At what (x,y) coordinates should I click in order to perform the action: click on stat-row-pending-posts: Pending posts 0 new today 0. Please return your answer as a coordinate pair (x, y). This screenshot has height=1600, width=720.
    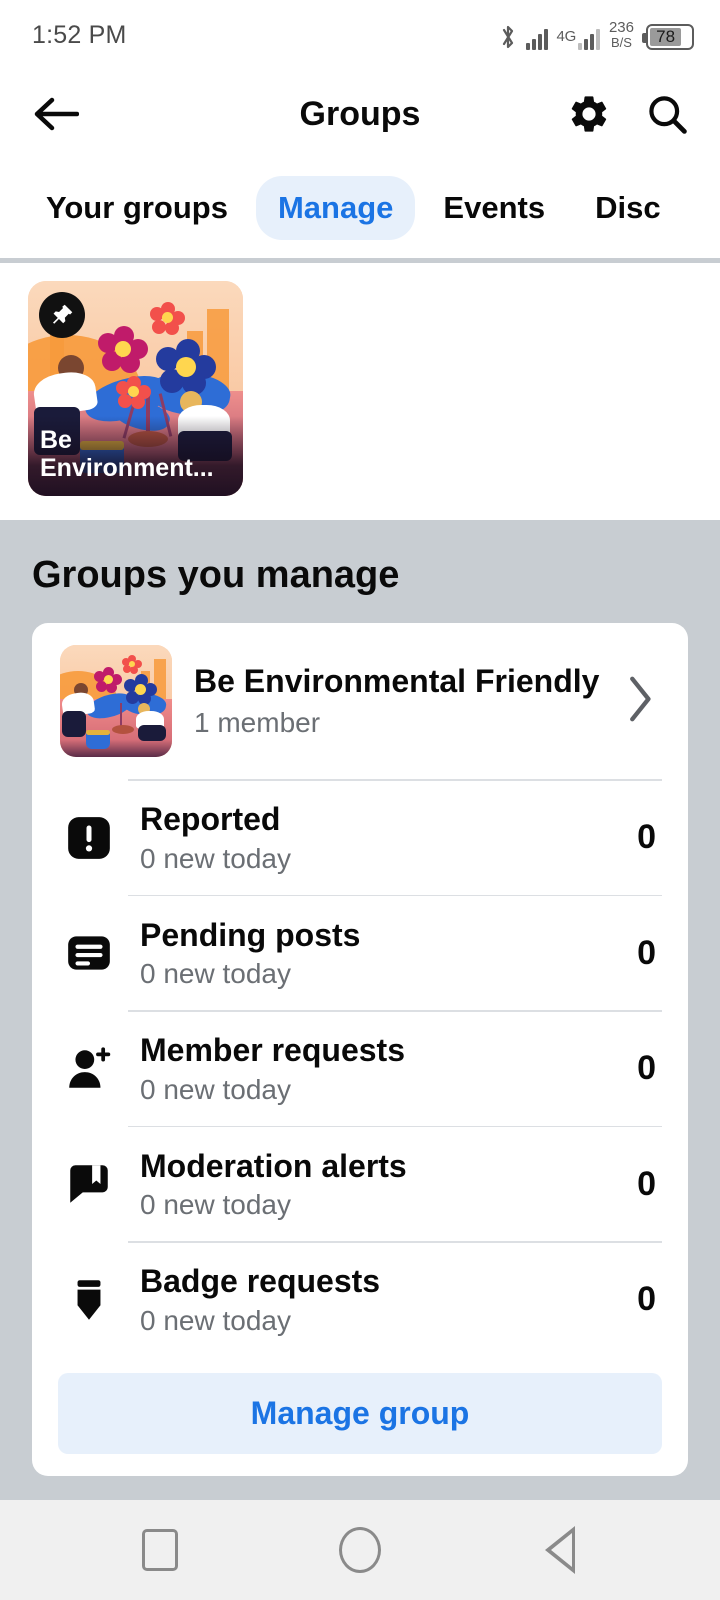
    Looking at the image, I should click on (360, 953).